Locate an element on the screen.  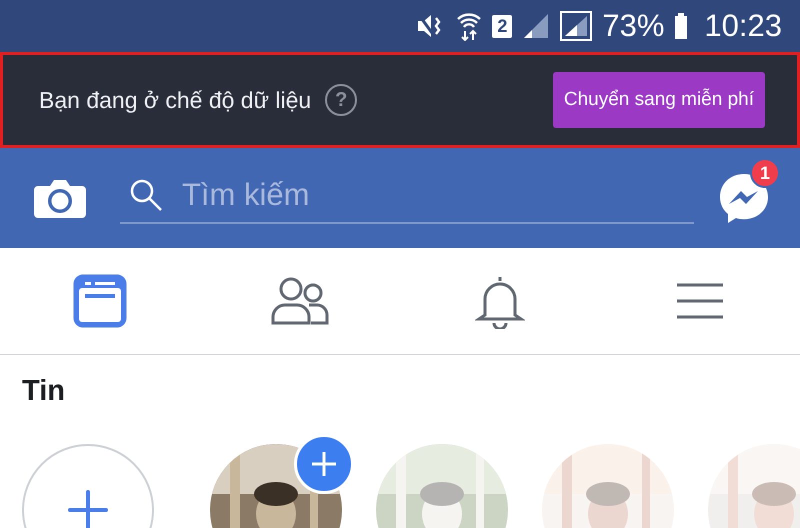
data-mode-message: Bạn đang ở chế độ dữ liệu is located at coordinates (175, 100).